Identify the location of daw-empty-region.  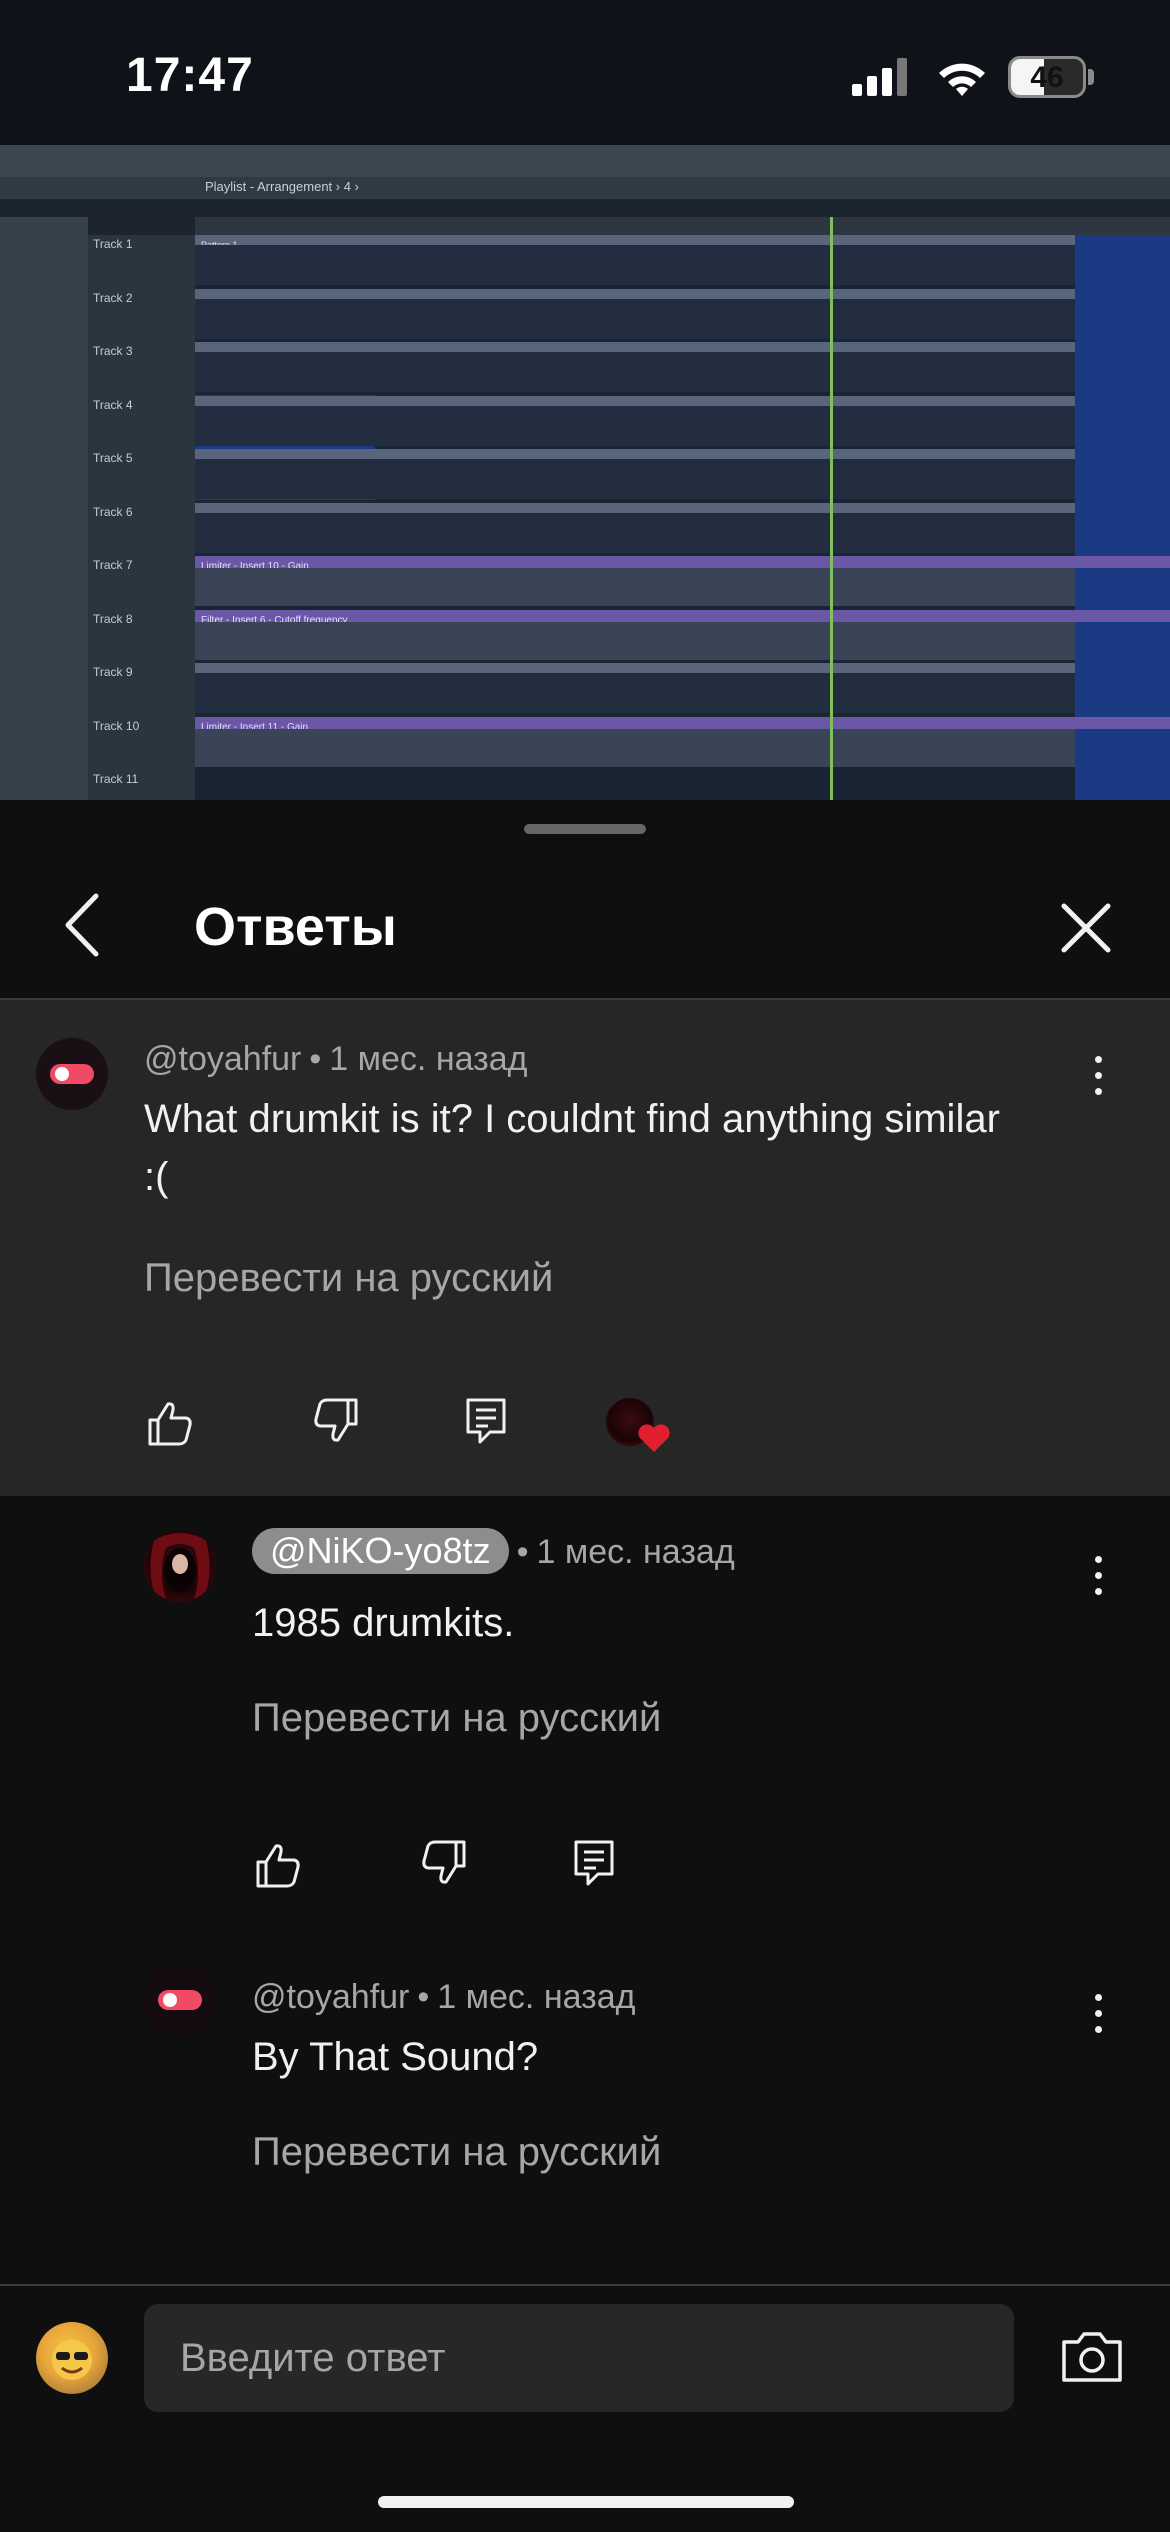
(1122, 517).